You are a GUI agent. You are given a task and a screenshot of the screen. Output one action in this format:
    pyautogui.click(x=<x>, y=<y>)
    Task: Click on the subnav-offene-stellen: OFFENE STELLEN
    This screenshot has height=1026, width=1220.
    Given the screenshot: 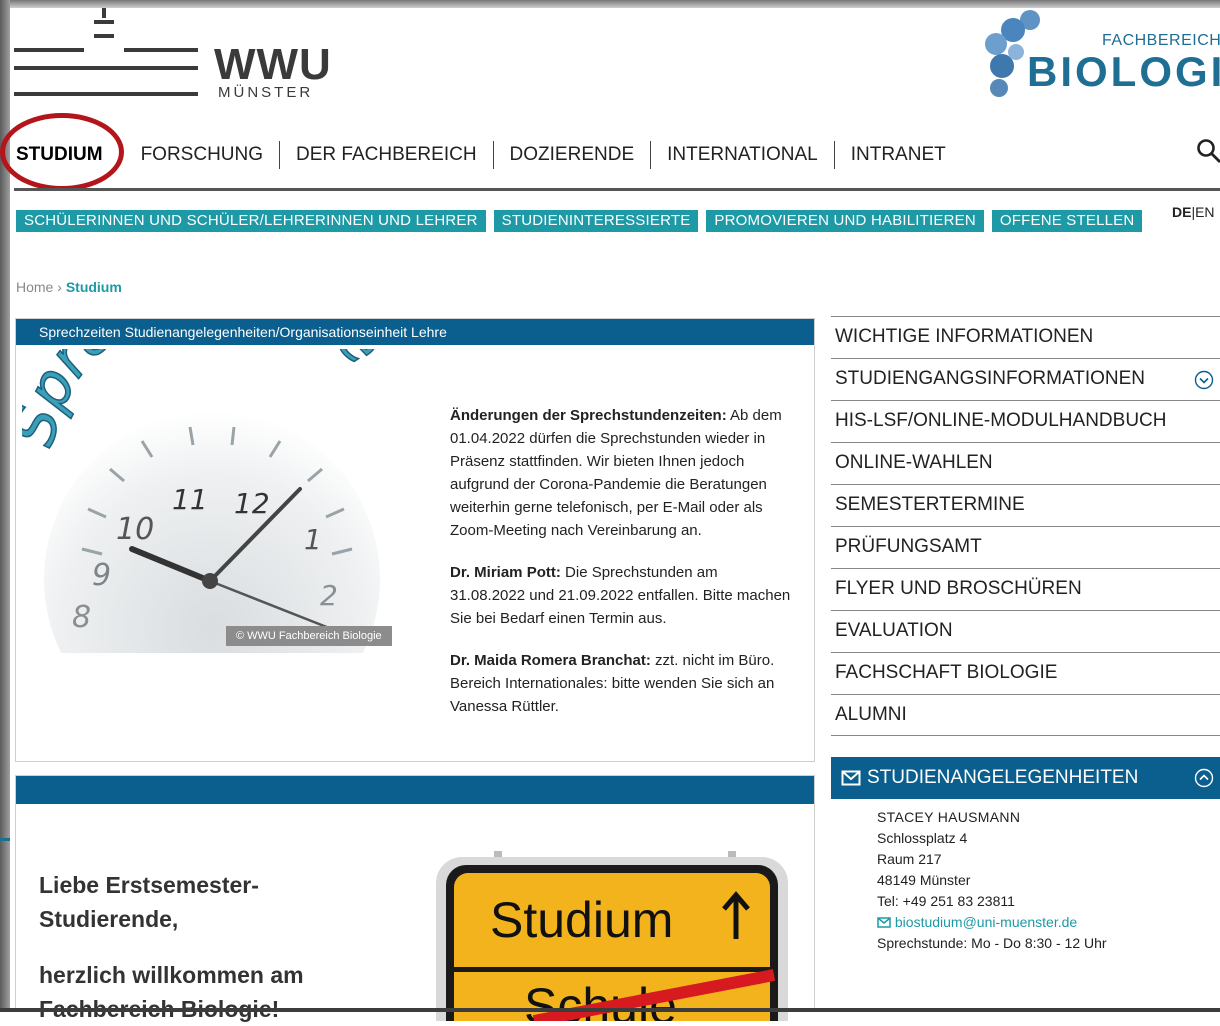 What is the action you would take?
    pyautogui.click(x=1067, y=221)
    